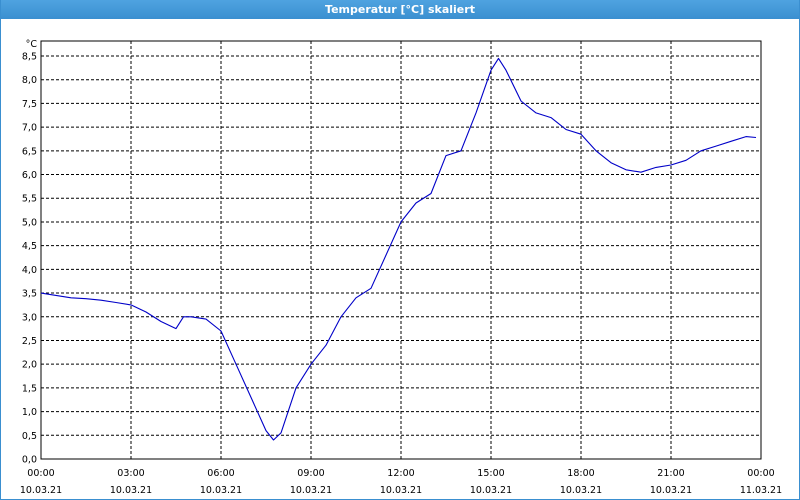  Describe the element at coordinates (670, 473) in the screenshot. I see `x-tick-time: 21:00` at that location.